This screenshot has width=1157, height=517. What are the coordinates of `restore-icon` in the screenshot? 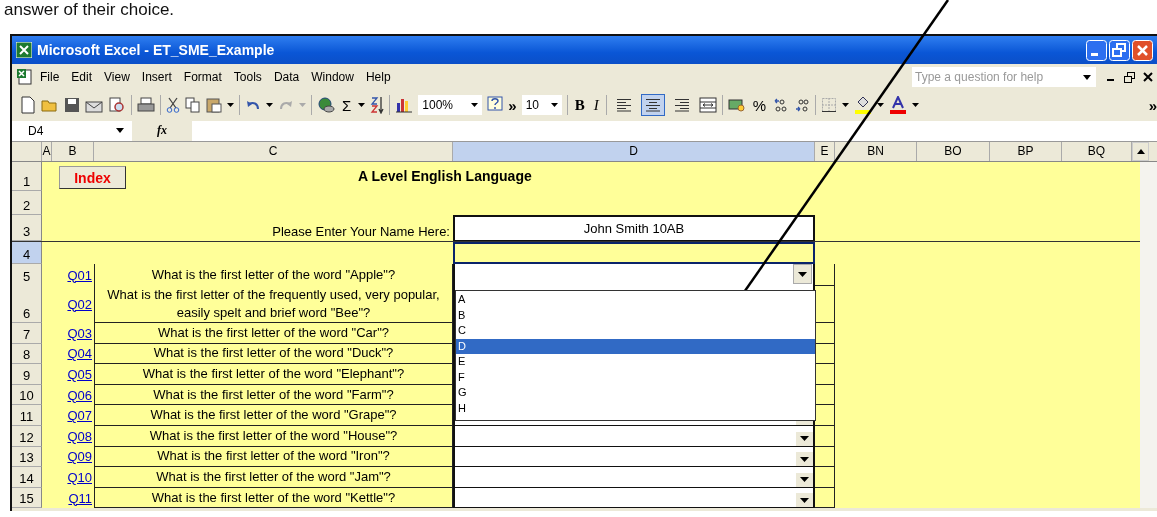 It's located at (1129, 77).